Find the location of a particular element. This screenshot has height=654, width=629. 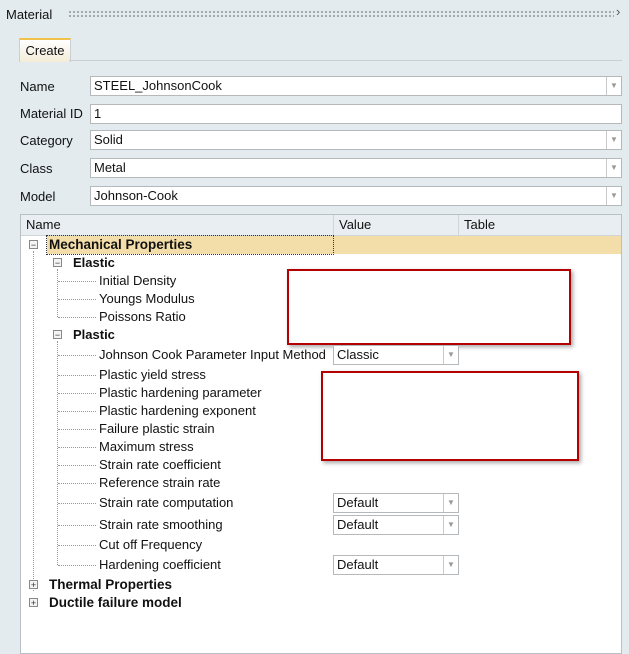

tree-row-label: Youngs Modulus is located at coordinates (147, 298).